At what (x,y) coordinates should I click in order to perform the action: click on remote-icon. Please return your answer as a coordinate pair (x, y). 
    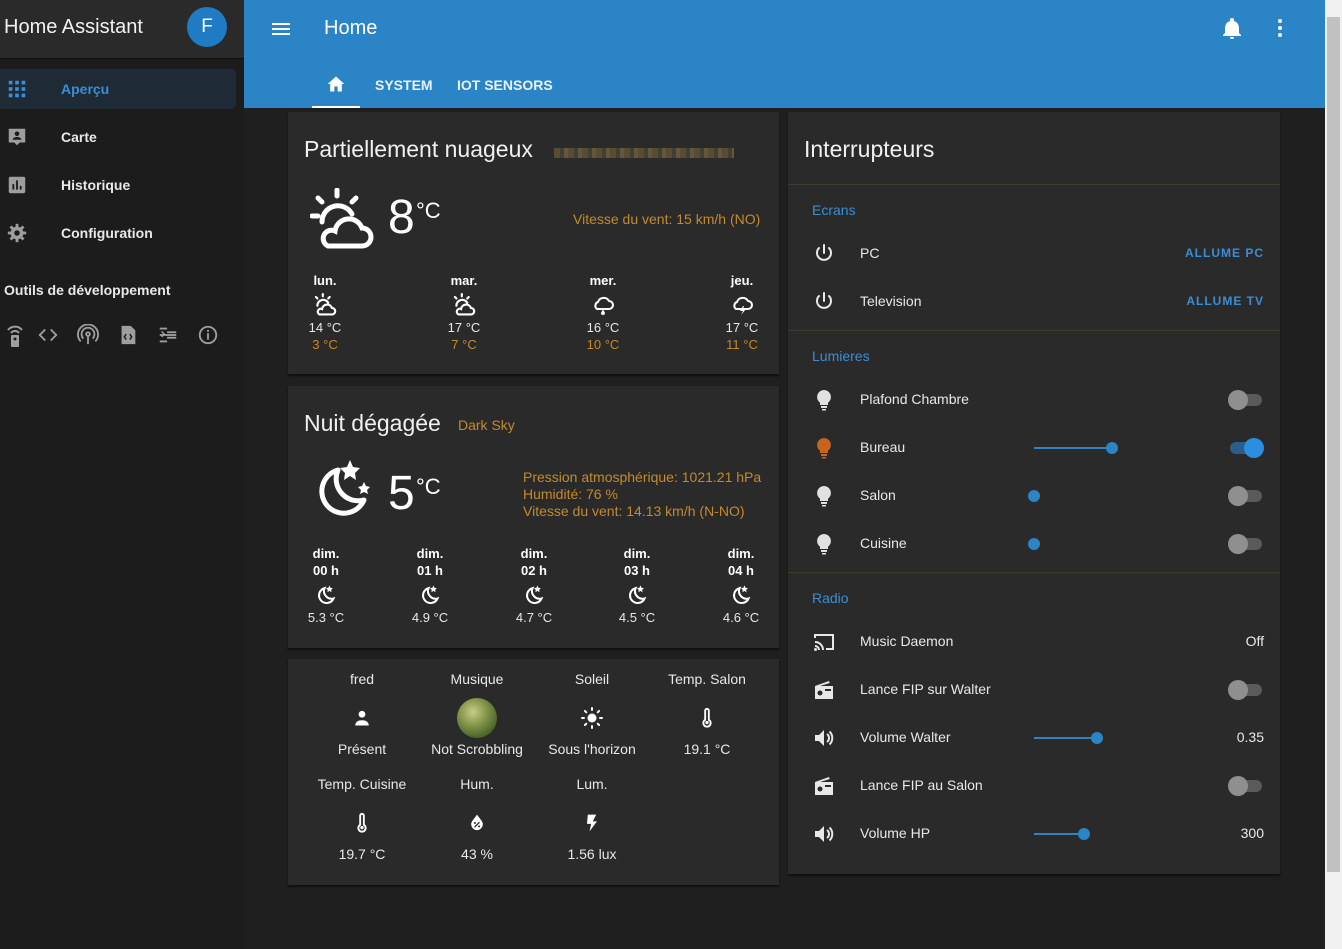
    Looking at the image, I should click on (16, 335).